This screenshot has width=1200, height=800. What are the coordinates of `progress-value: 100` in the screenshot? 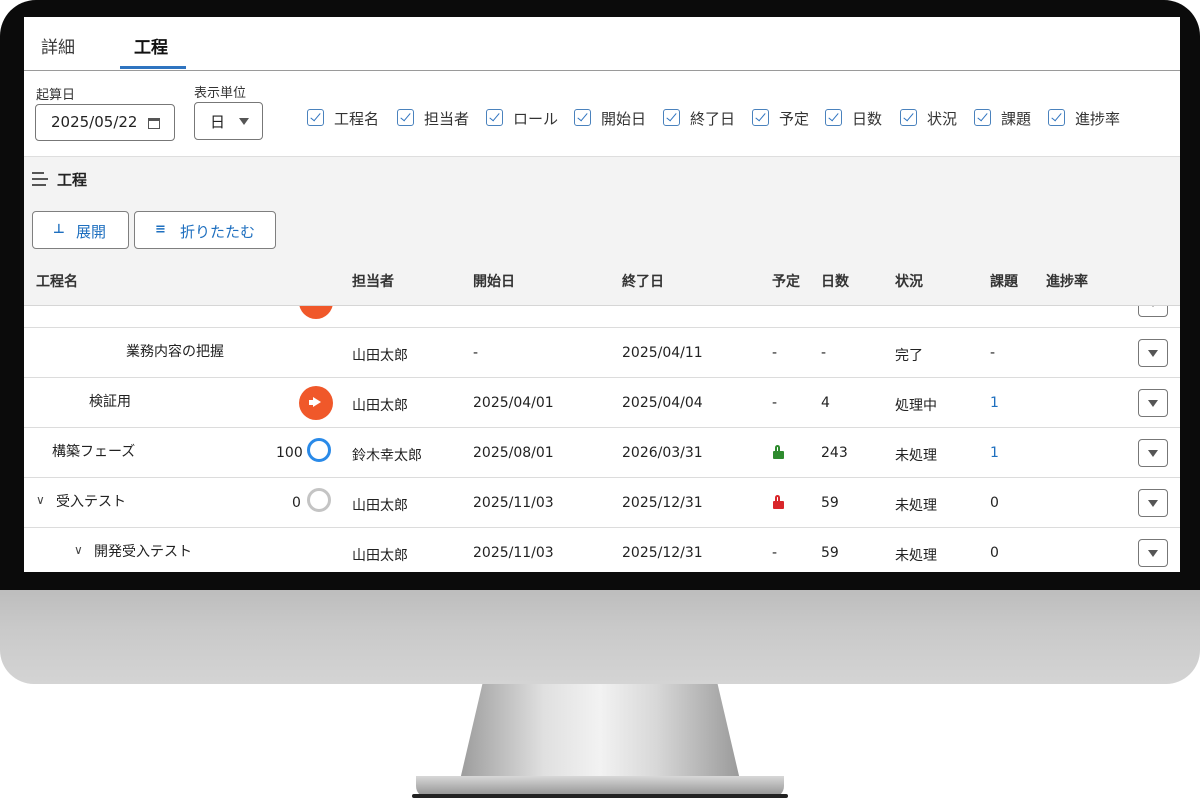 It's located at (289, 453).